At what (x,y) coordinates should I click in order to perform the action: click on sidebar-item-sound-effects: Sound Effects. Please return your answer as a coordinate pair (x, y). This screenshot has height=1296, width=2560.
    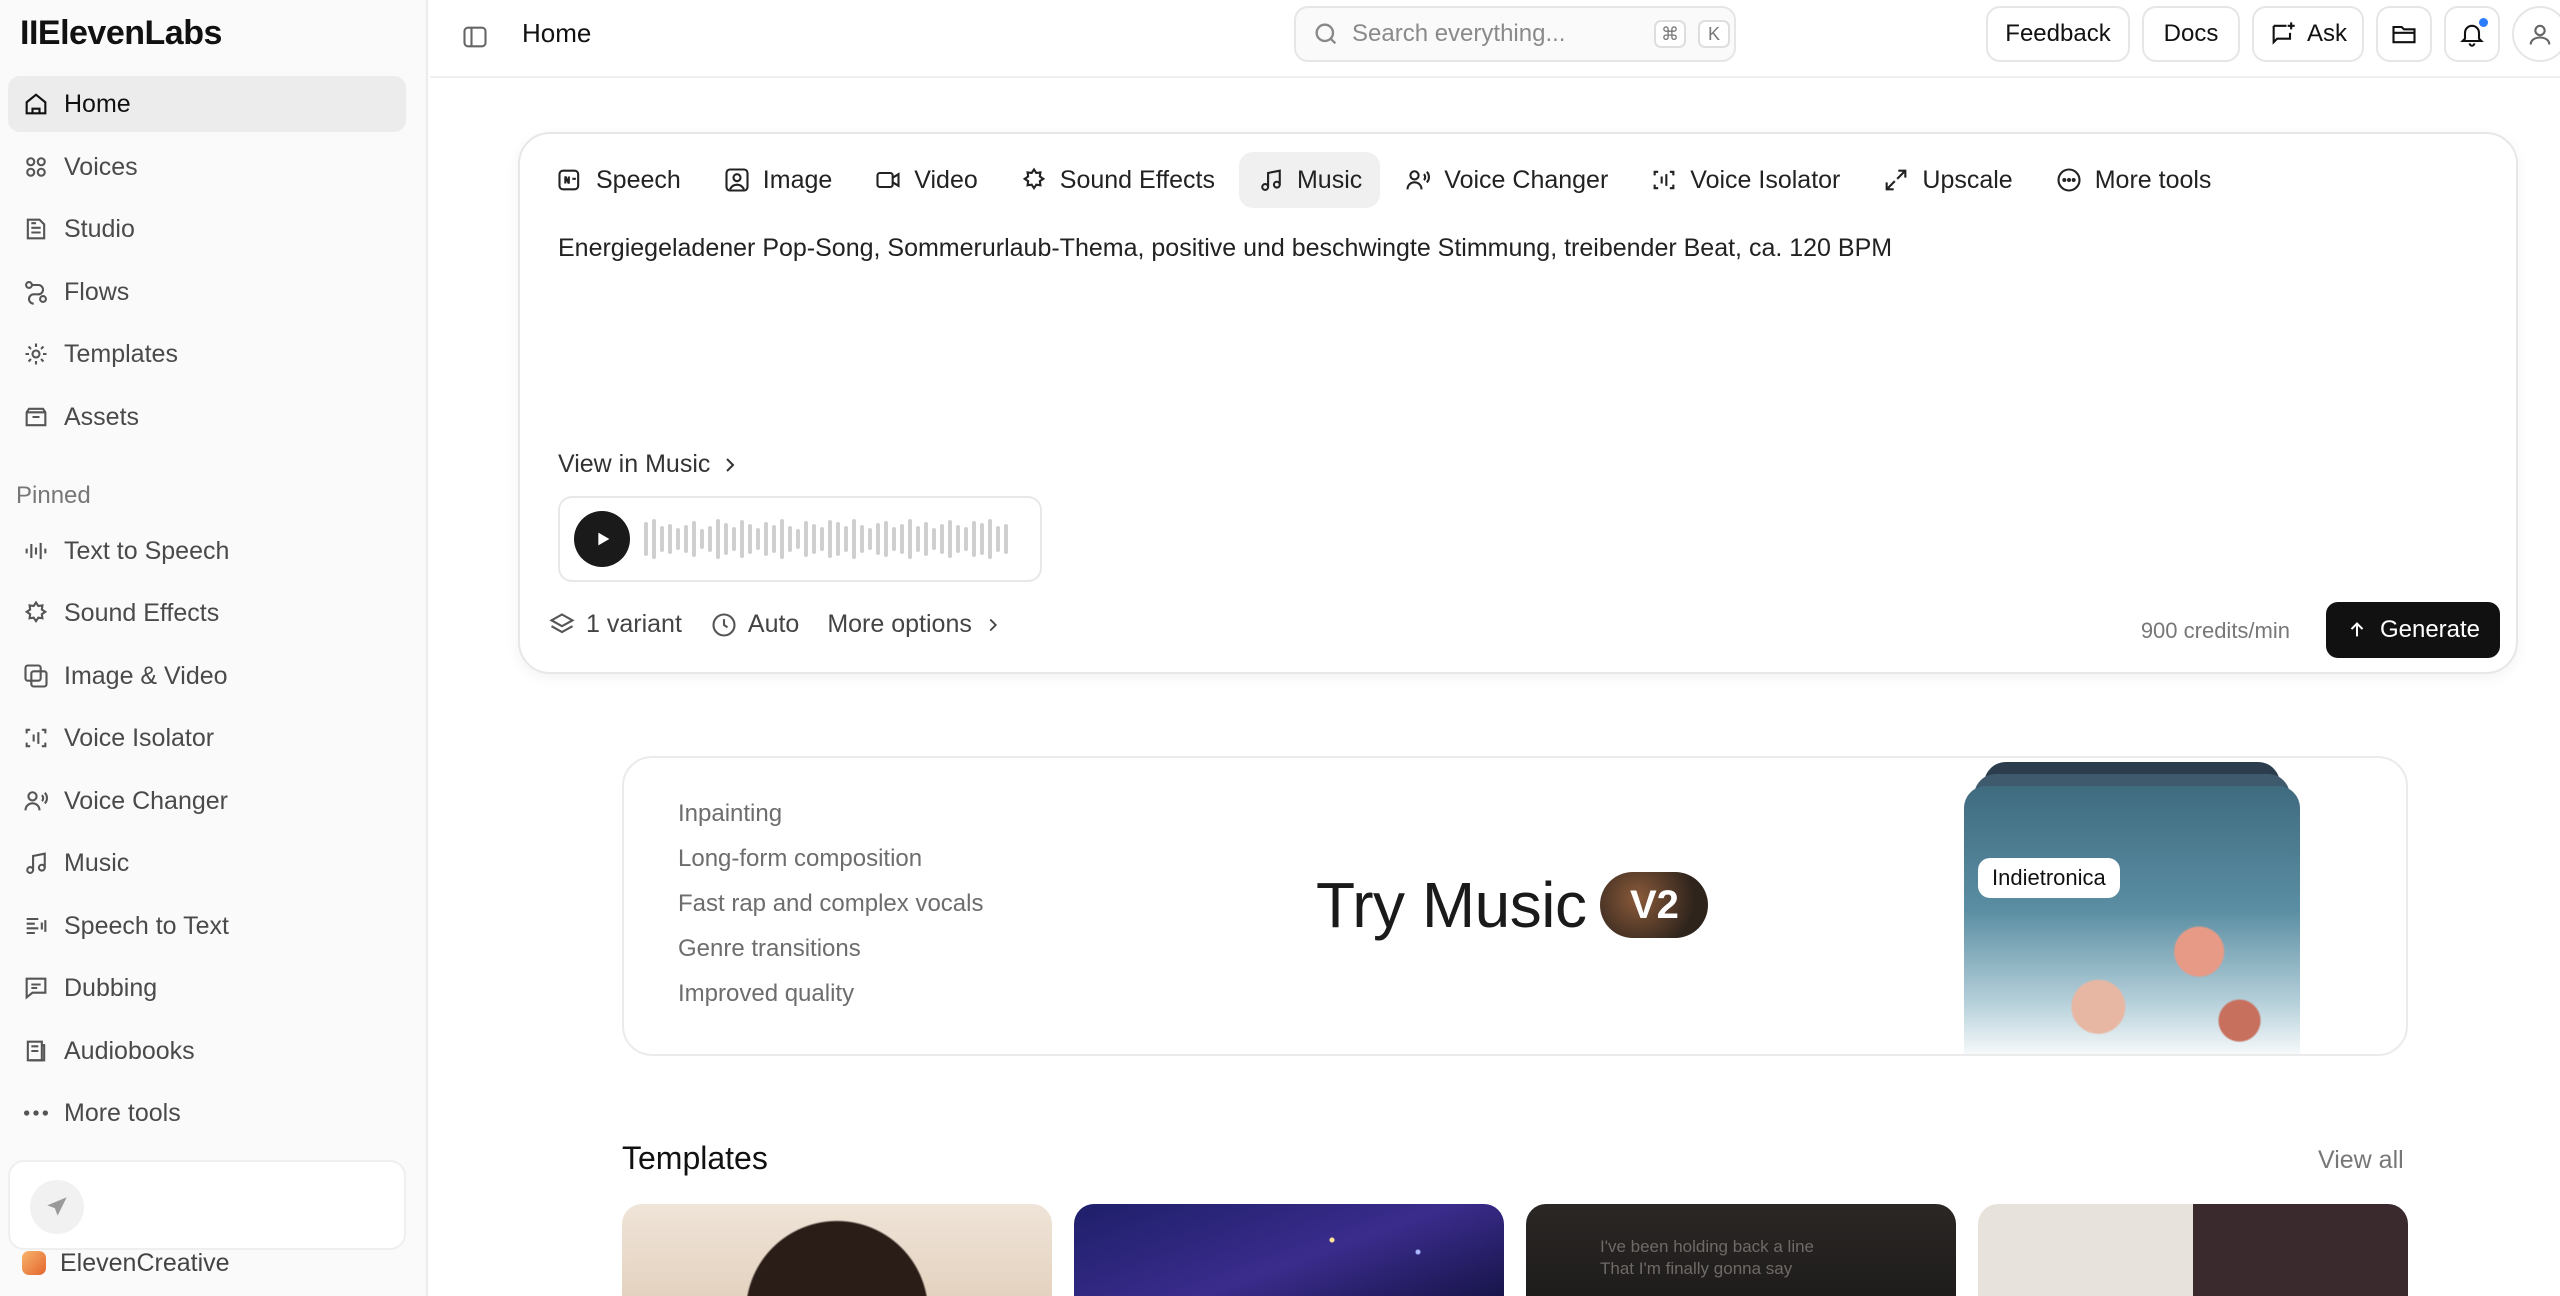
    Looking at the image, I should click on (207, 613).